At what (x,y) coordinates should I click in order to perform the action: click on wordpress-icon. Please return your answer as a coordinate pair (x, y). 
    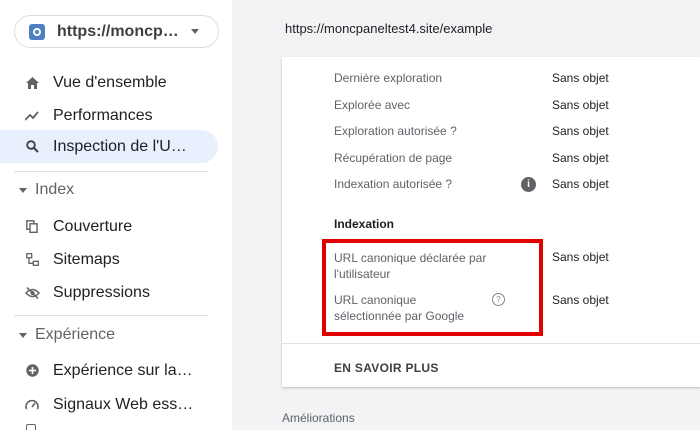
    Looking at the image, I should click on (37, 31).